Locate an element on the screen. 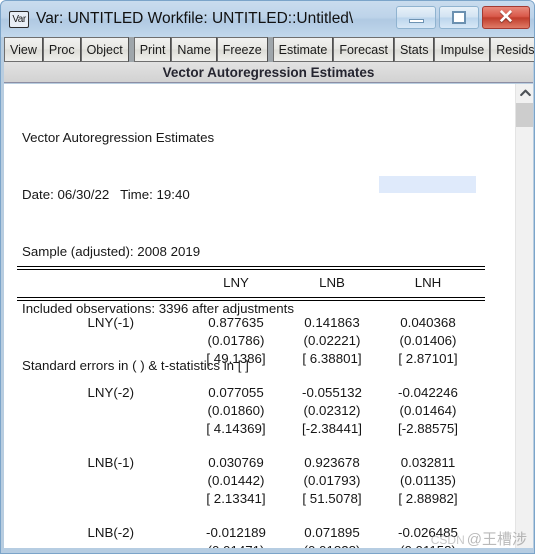 Image resolution: width=535 pixels, height=554 pixels. stderr-cell: (0.01786) is located at coordinates (236, 340).